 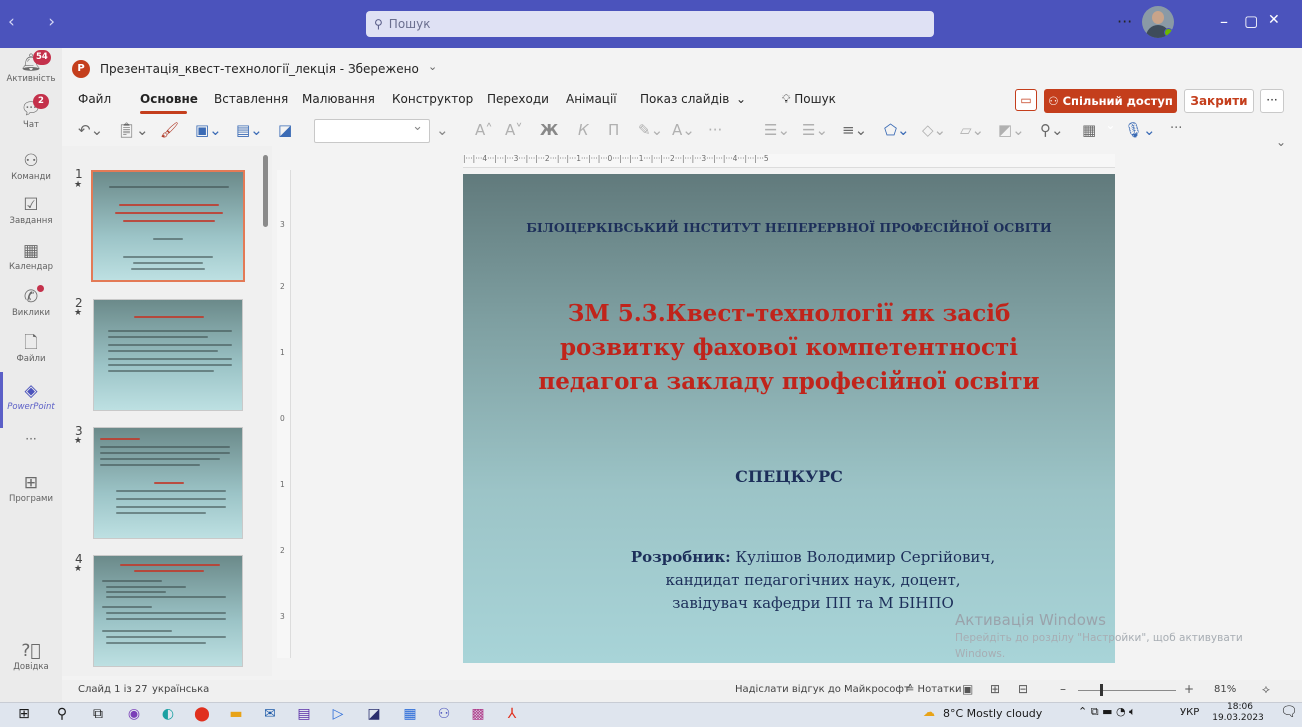 What do you see at coordinates (134, 714) in the screenshot?
I see `viber-icon: ◉` at bounding box center [134, 714].